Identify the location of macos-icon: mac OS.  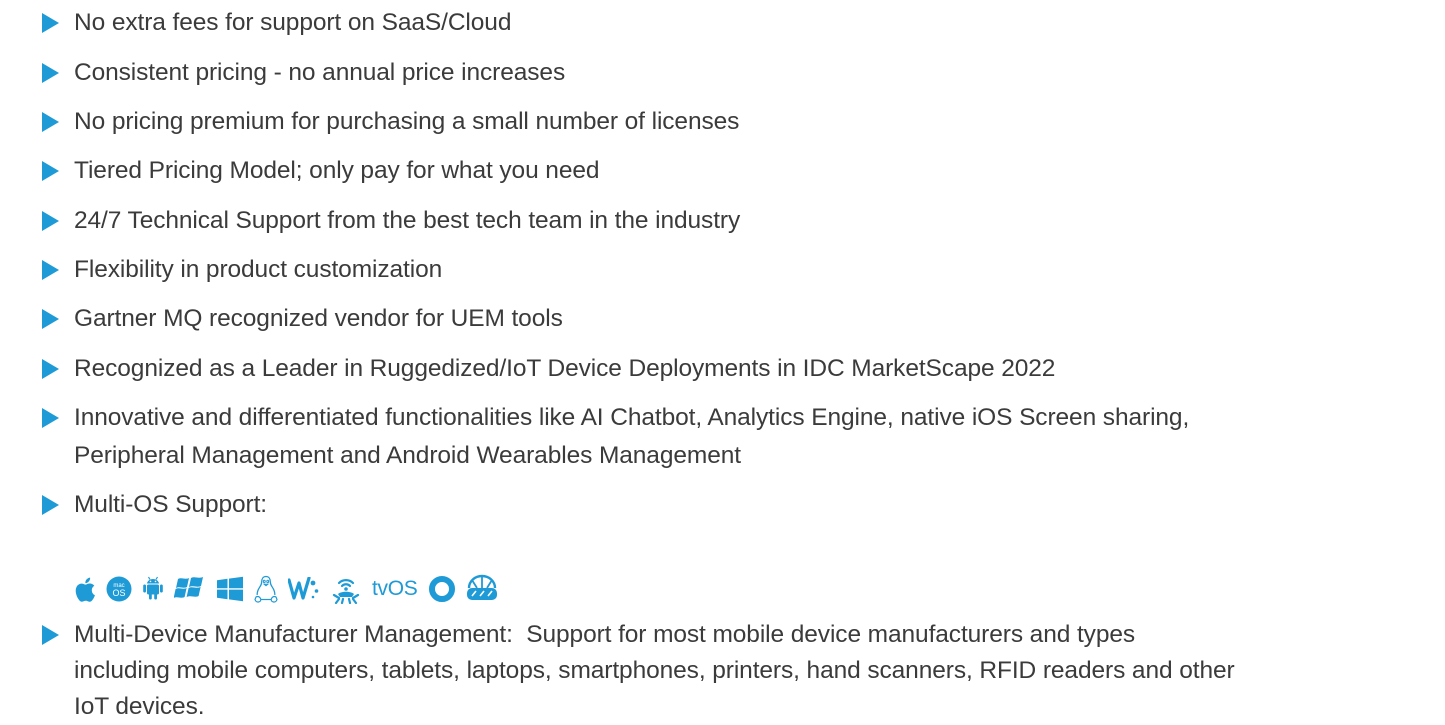
(119, 589).